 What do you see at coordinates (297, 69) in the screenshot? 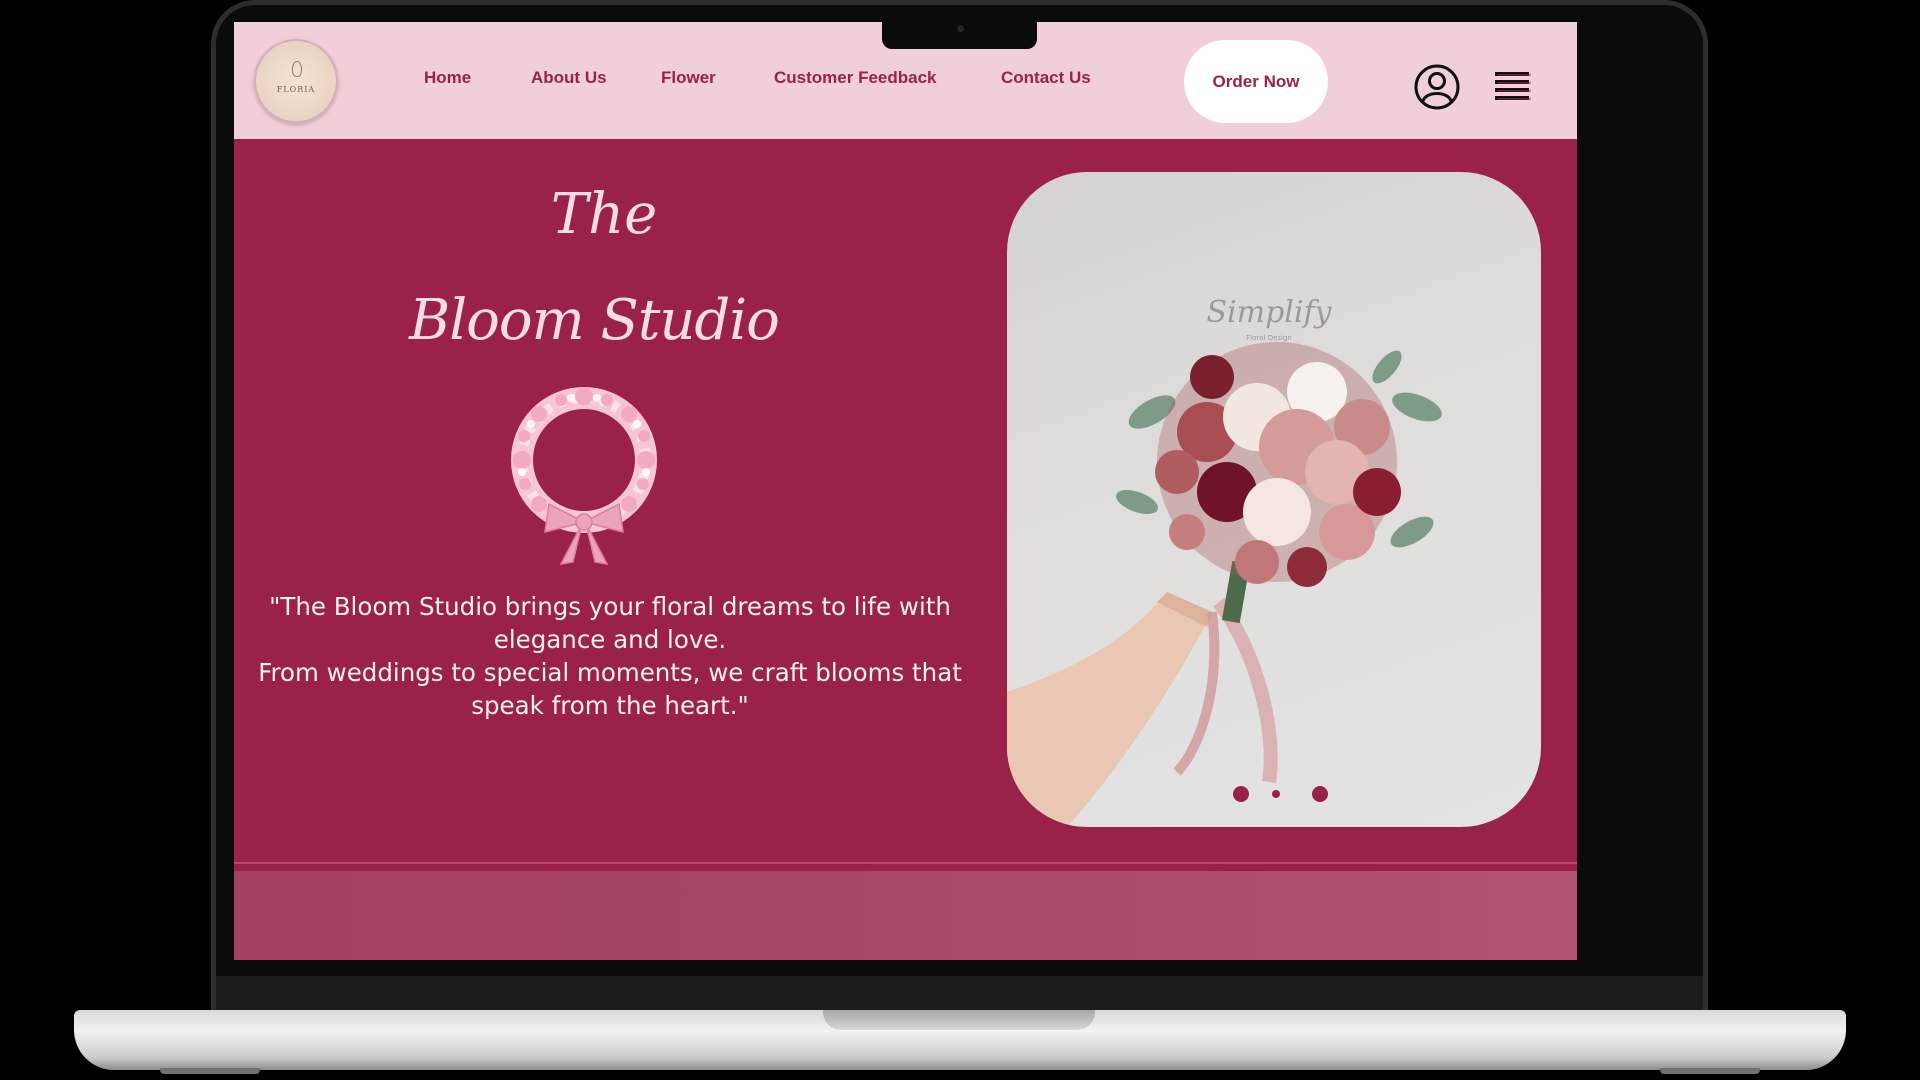
I see `flower-logo-icon` at bounding box center [297, 69].